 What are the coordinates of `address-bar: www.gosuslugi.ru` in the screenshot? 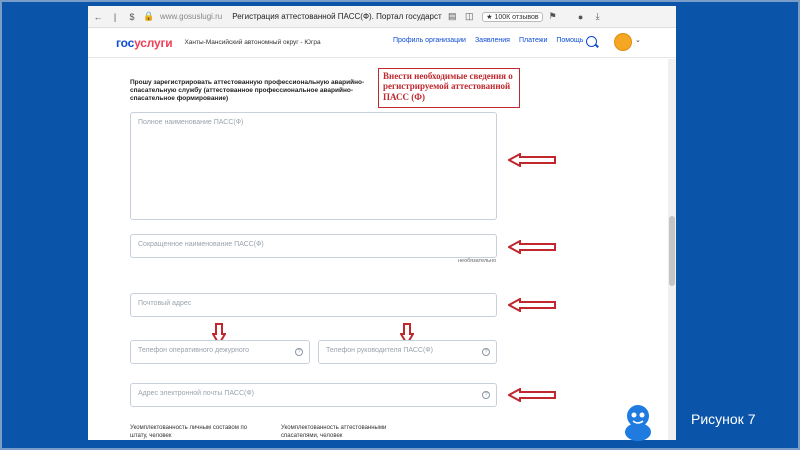 It's located at (191, 16).